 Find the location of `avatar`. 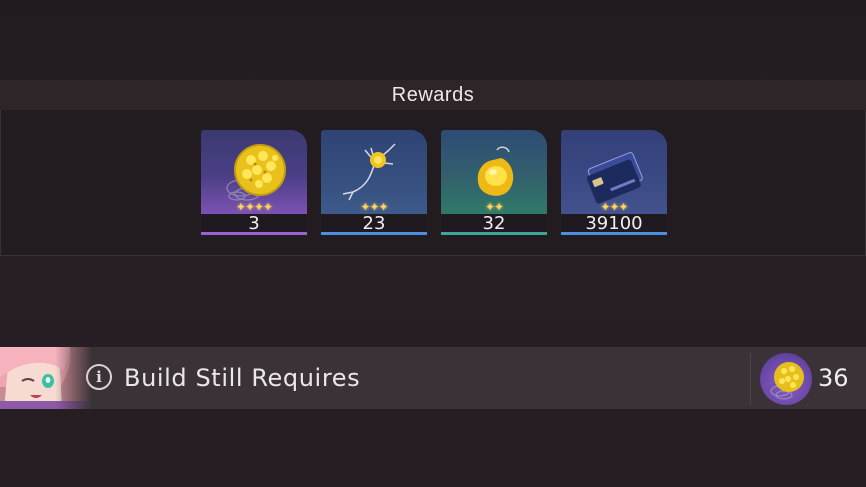

avatar is located at coordinates (46, 378).